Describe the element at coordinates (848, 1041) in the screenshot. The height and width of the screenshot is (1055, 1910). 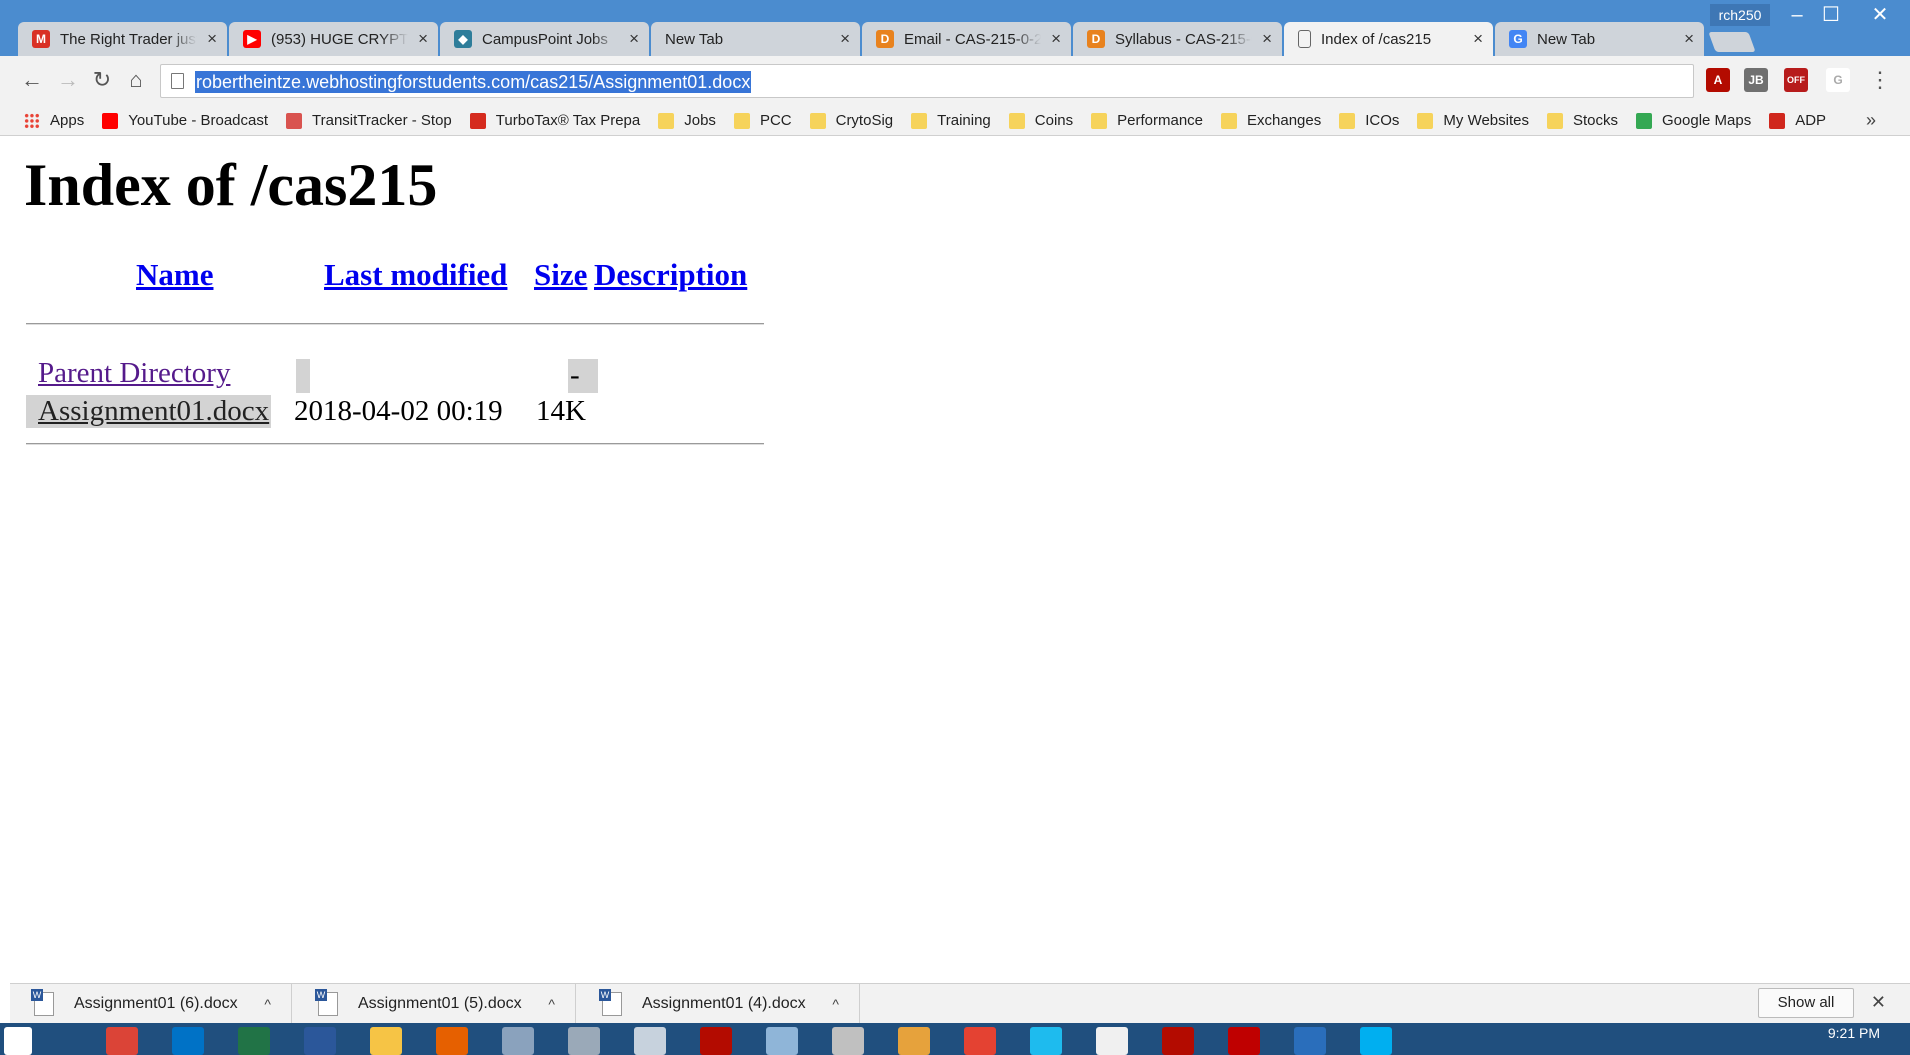
I see `satellite-icon` at that location.